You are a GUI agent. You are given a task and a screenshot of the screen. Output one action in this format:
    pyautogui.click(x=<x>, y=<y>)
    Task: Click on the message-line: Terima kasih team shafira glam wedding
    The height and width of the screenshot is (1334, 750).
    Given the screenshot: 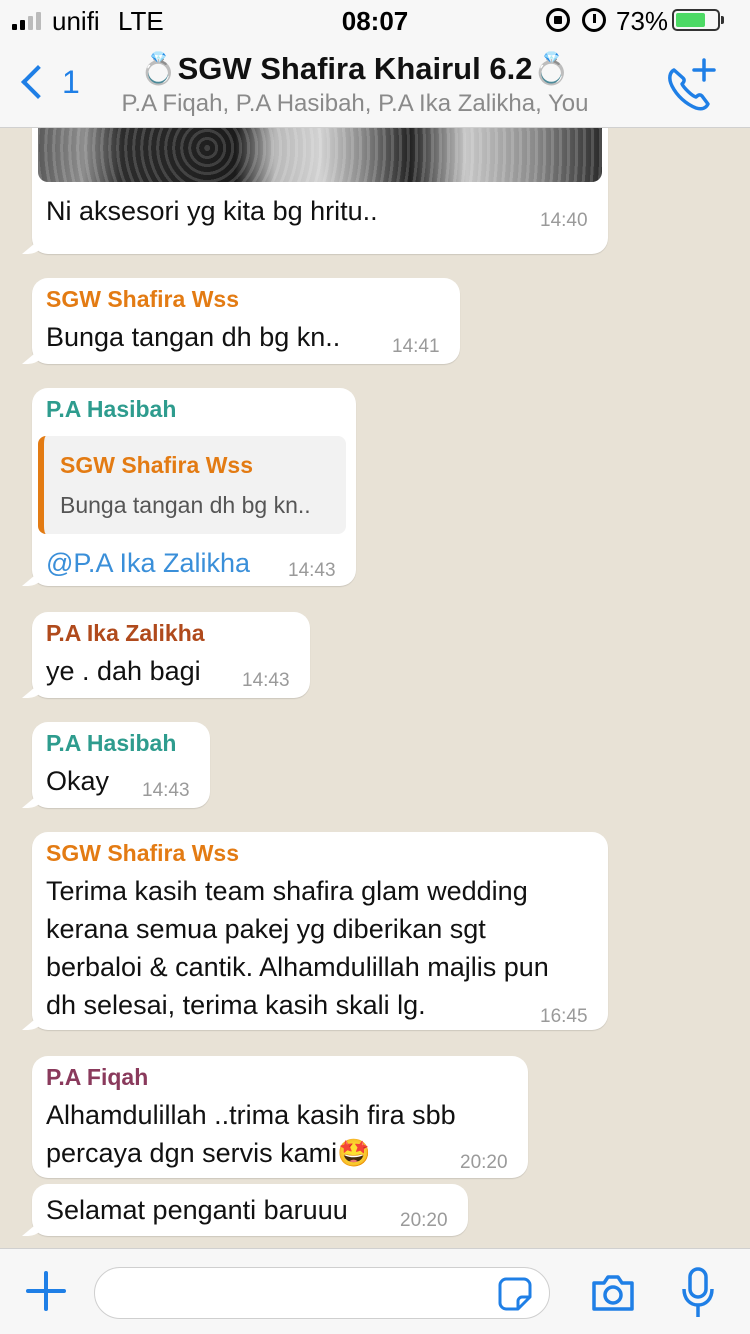 What is the action you would take?
    pyautogui.click(x=287, y=891)
    